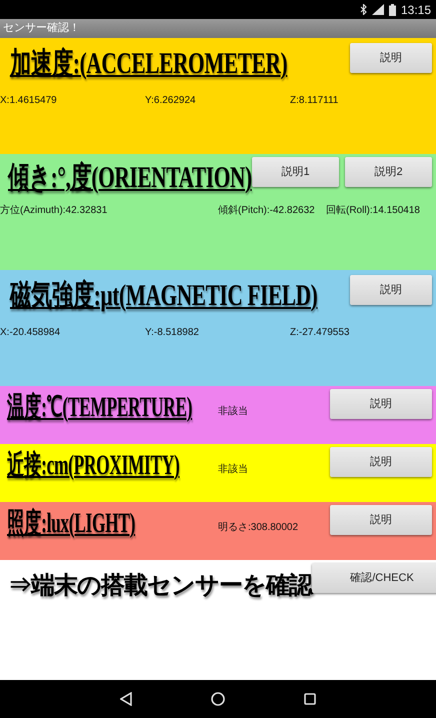  I want to click on sensor-reading: Y:6.262924, so click(171, 101).